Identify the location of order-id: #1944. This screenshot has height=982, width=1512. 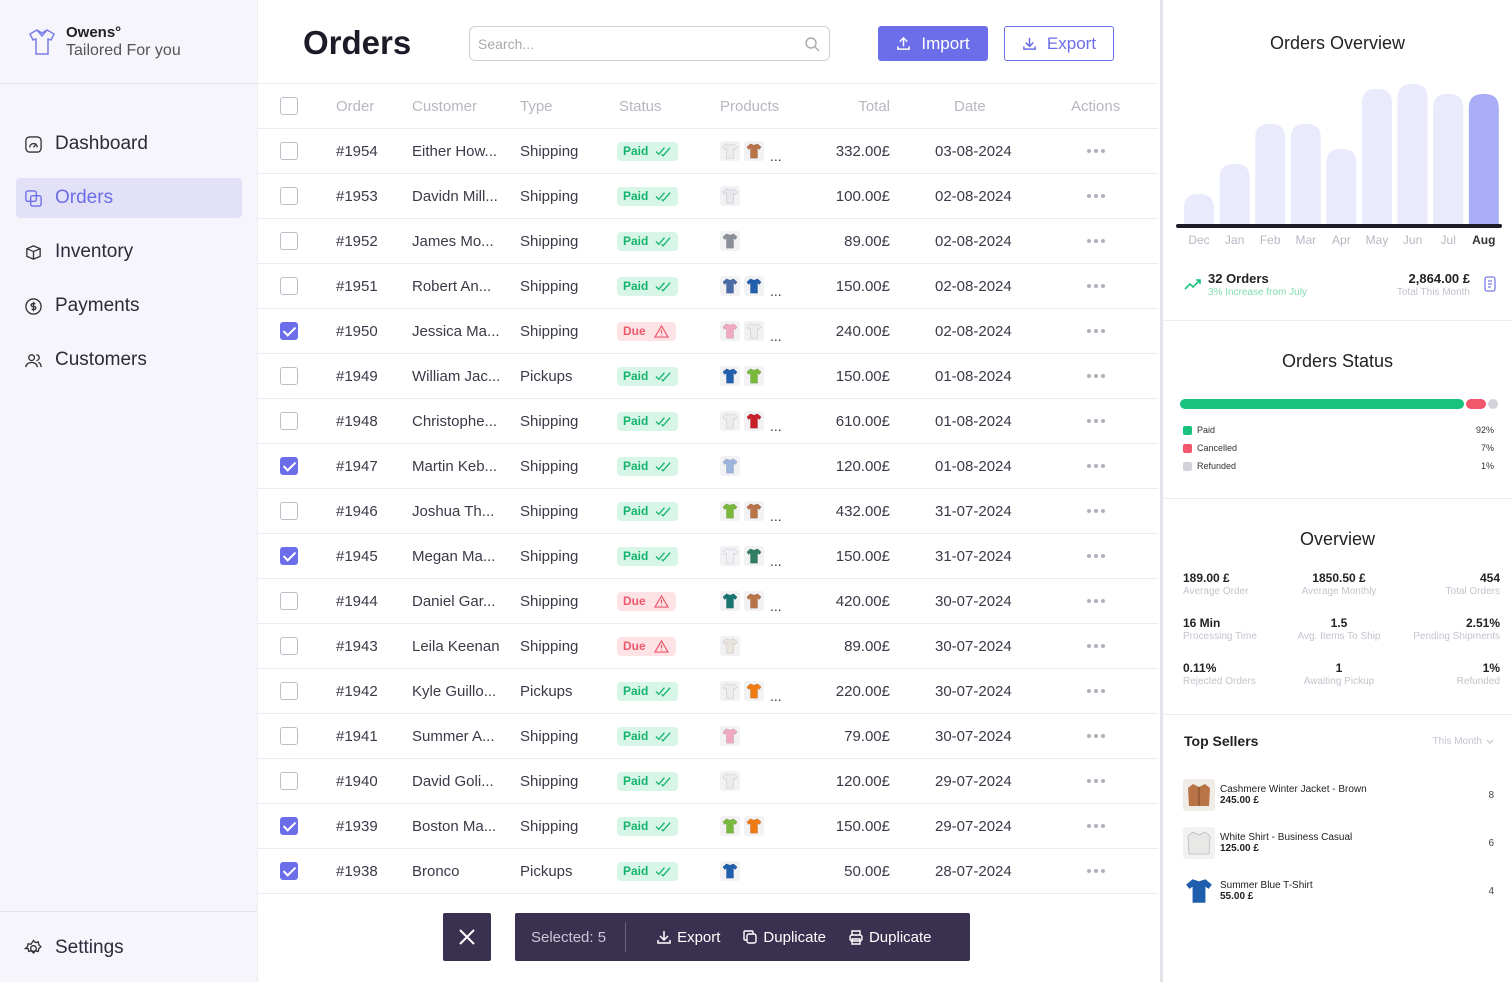
(357, 601).